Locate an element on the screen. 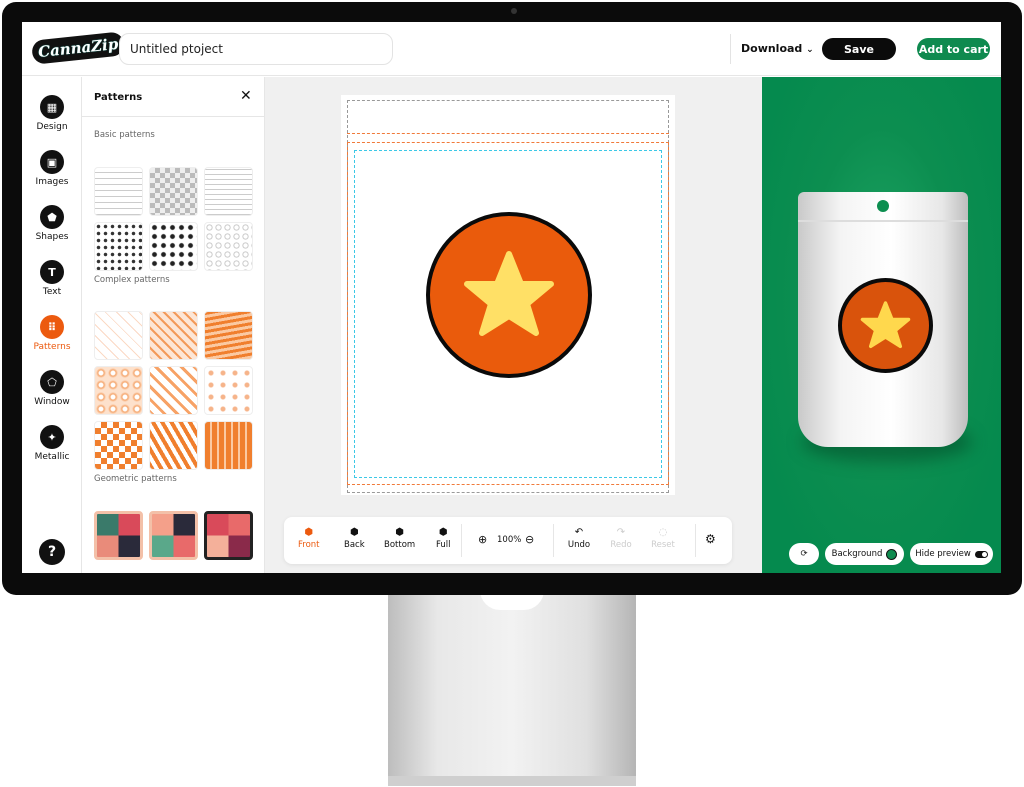 The width and height of the screenshot is (1024, 787). background-label: Background is located at coordinates (857, 554).